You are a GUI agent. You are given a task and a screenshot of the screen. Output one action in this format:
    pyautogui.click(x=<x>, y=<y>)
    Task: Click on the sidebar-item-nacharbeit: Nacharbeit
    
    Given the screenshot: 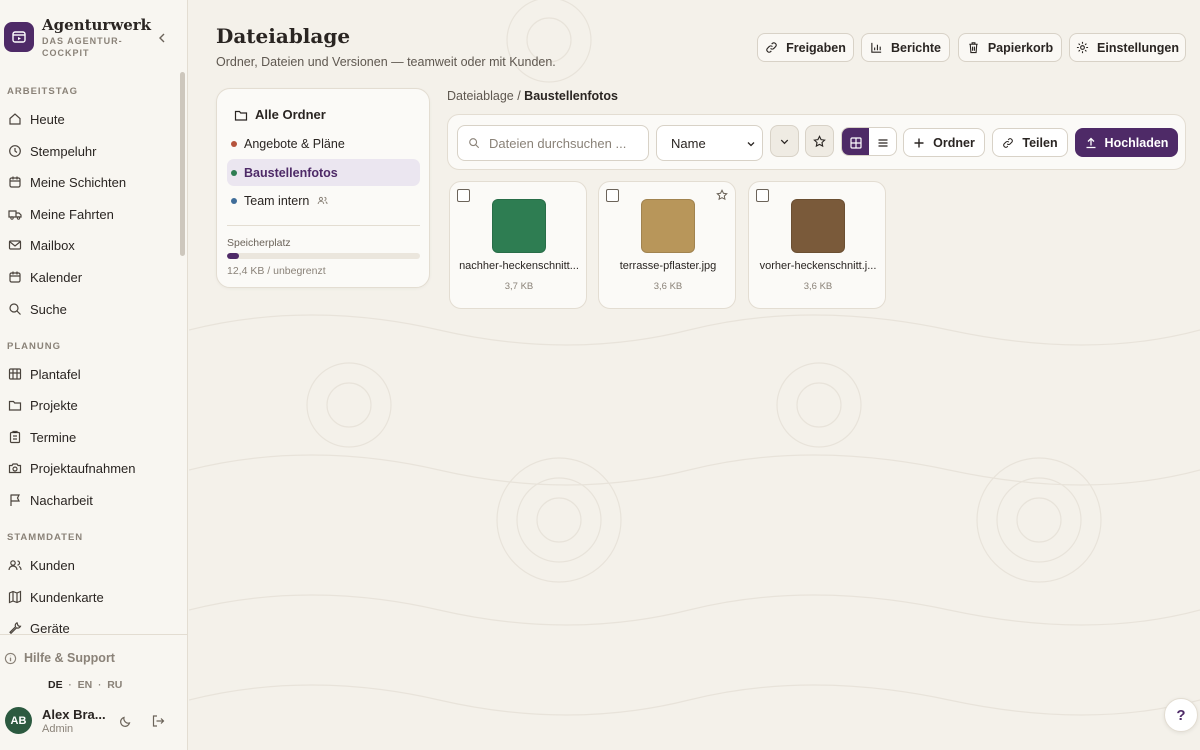 What is the action you would take?
    pyautogui.click(x=89, y=500)
    